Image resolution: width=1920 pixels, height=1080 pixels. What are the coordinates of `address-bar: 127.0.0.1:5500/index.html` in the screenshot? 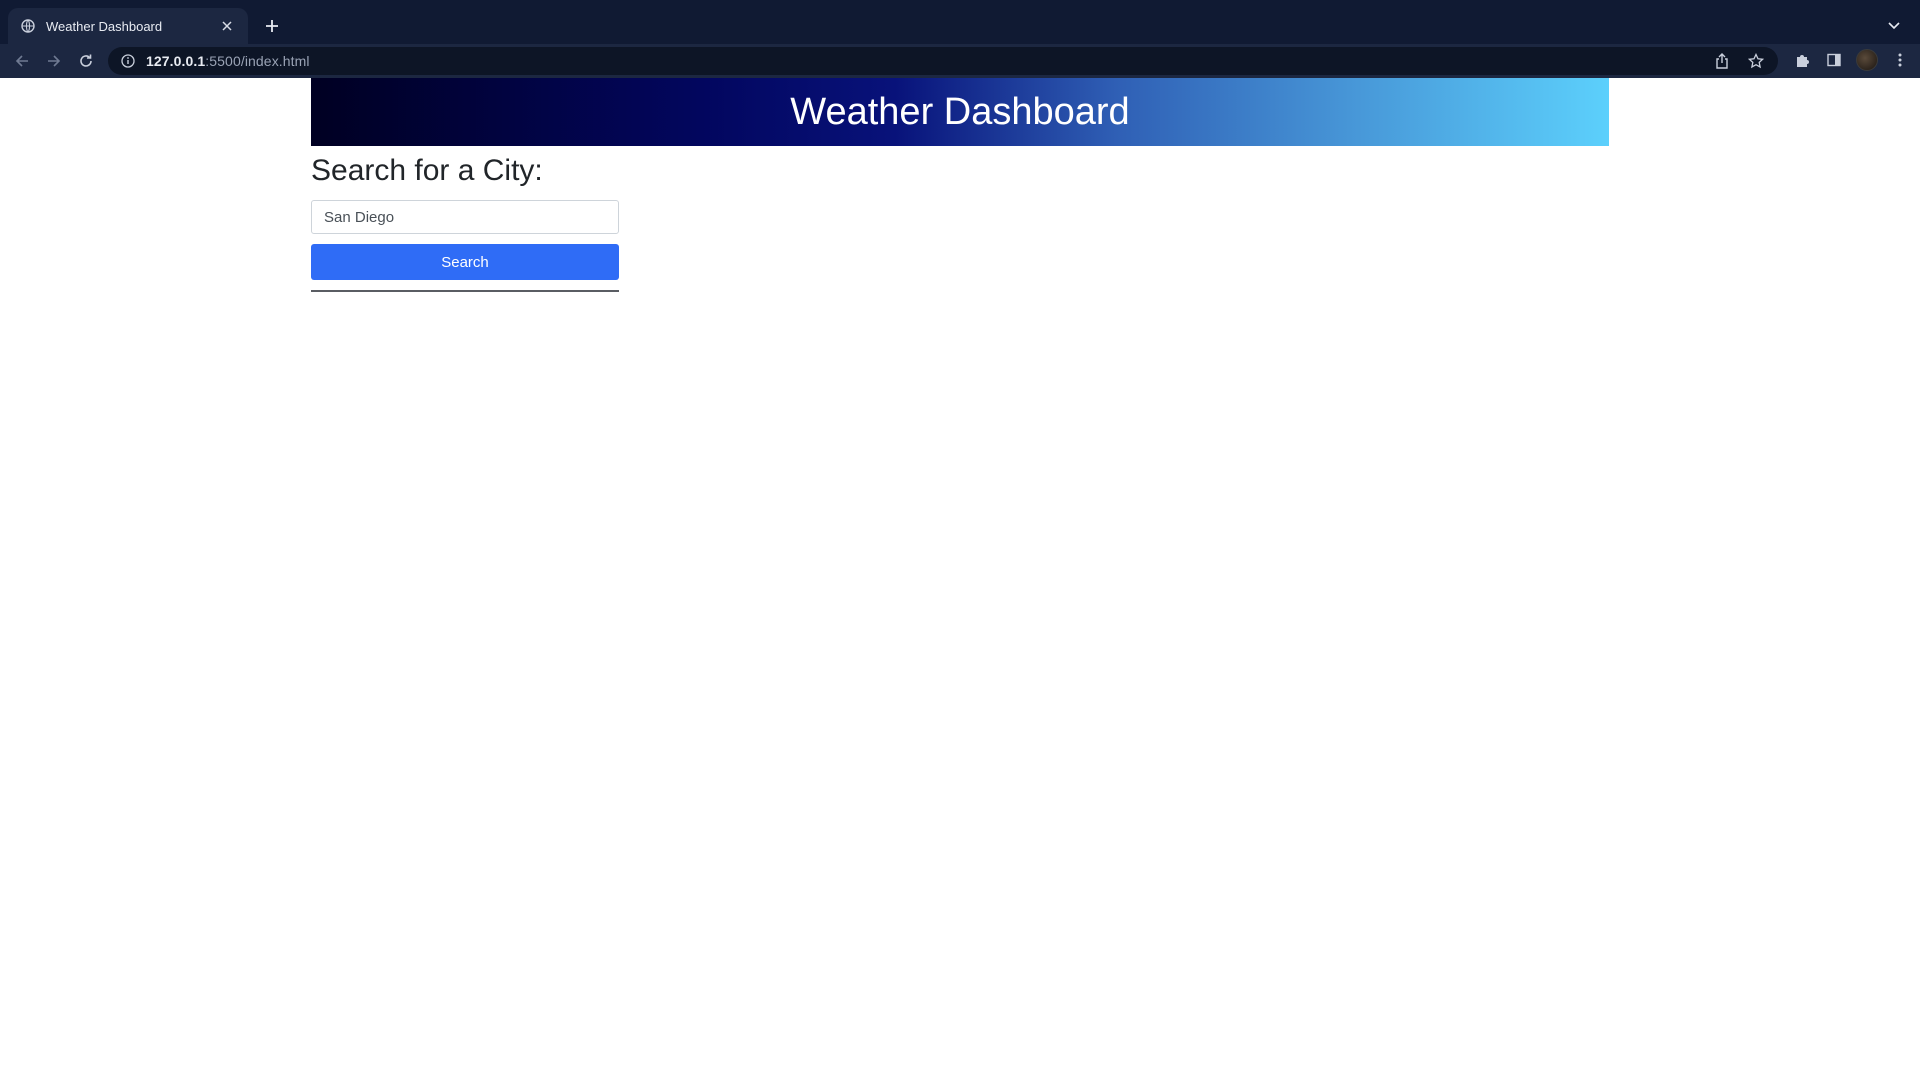 It's located at (943, 61).